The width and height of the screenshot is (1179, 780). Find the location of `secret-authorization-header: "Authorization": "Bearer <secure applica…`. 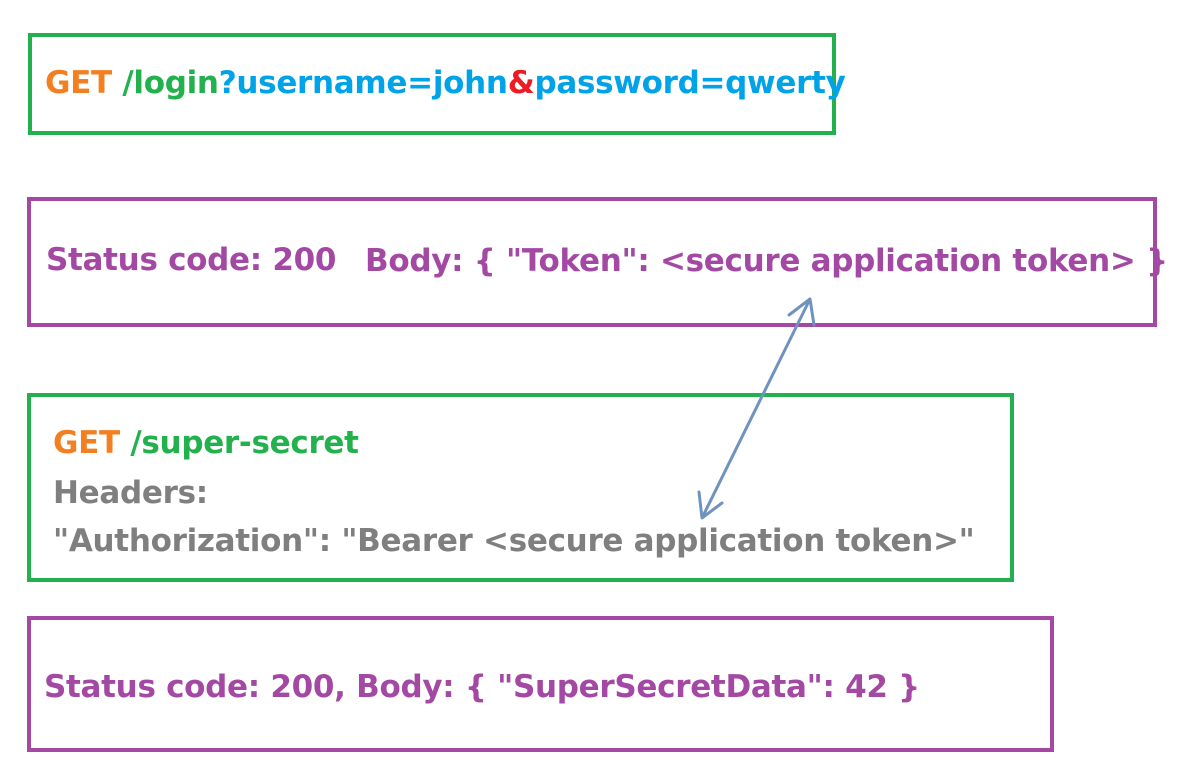

secret-authorization-header: "Authorization": "Bearer <secure applica… is located at coordinates (514, 541).